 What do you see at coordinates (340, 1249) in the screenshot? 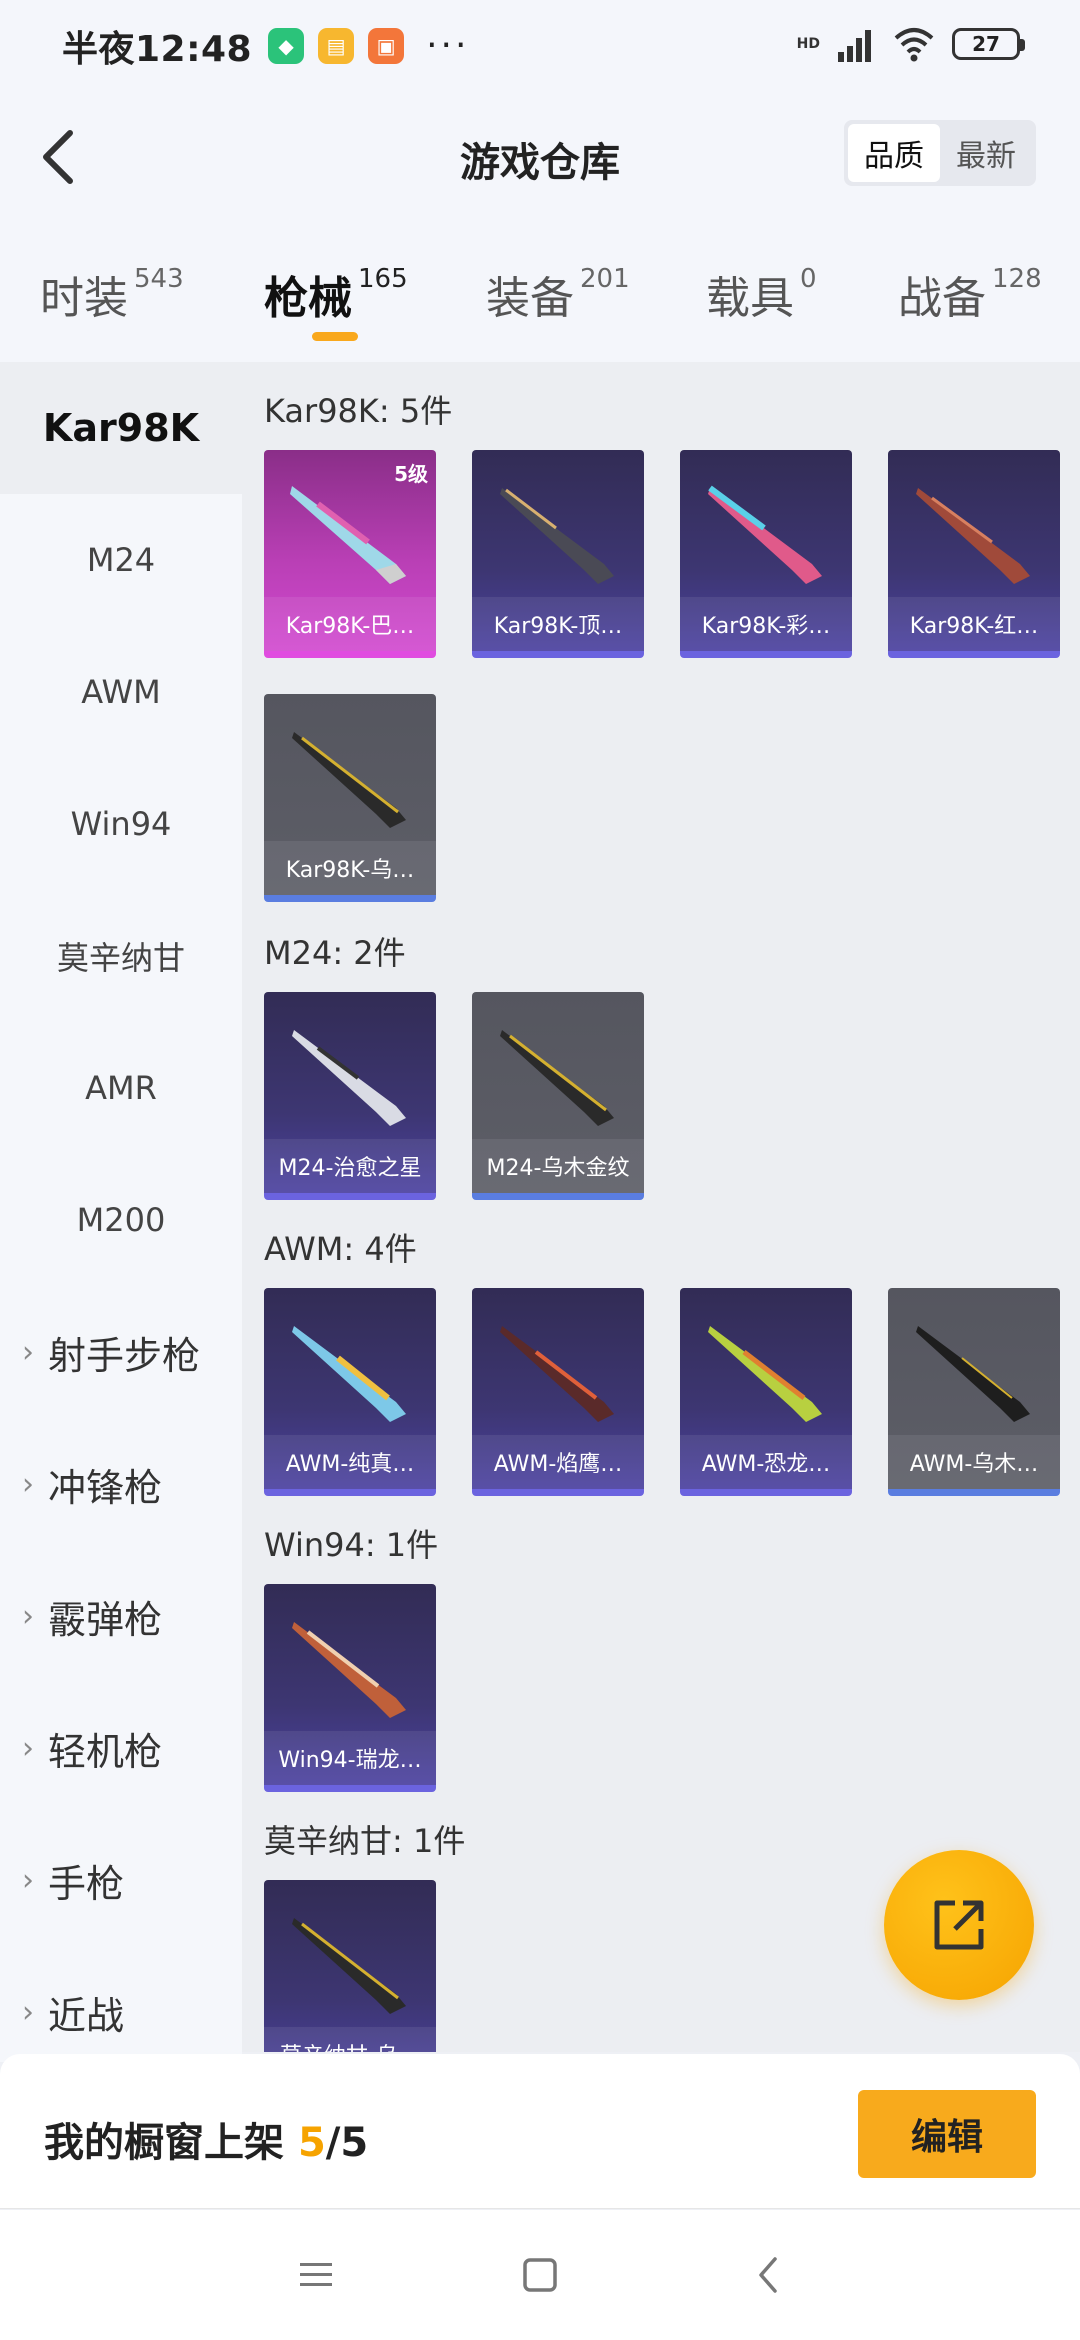
I see `section-title-awm: AWM: 4件` at bounding box center [340, 1249].